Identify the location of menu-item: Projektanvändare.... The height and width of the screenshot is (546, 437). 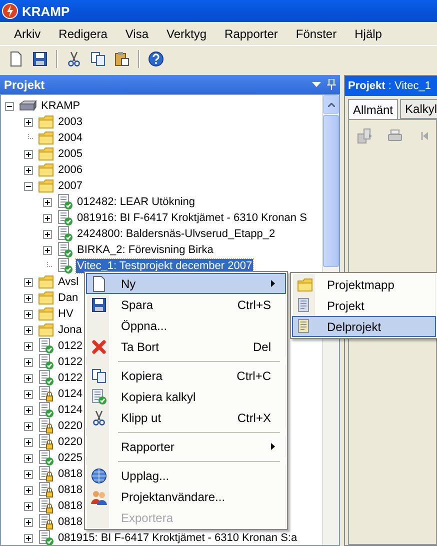
(186, 496).